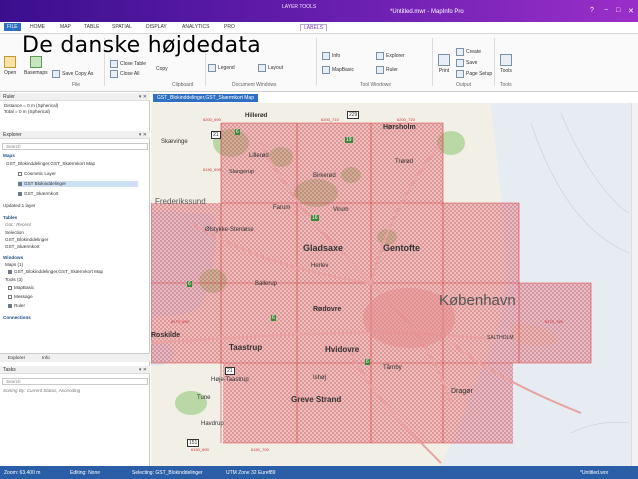  I want to click on connections-header: Connections, so click(17, 318).